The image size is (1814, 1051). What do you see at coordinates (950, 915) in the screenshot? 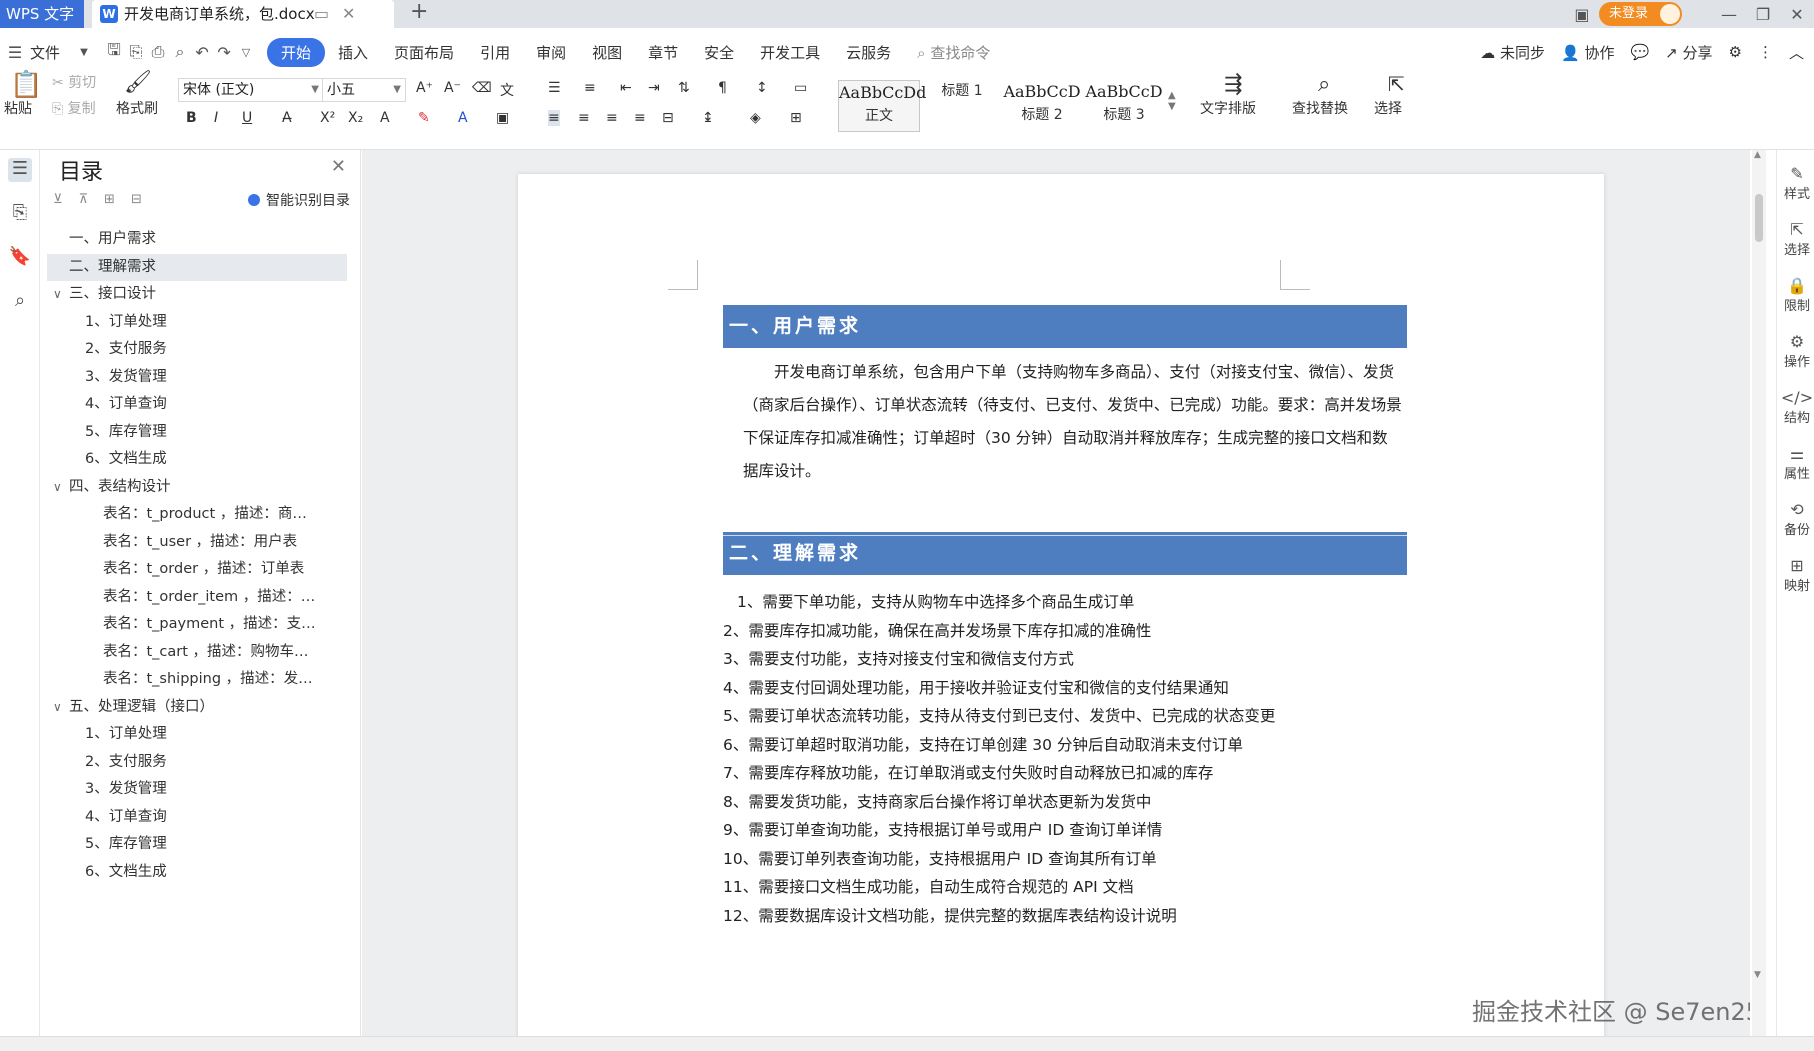
I see `requirement-line: 12、需要数据库设计文档功能，提供完整的数据库表结构设计说明` at bounding box center [950, 915].